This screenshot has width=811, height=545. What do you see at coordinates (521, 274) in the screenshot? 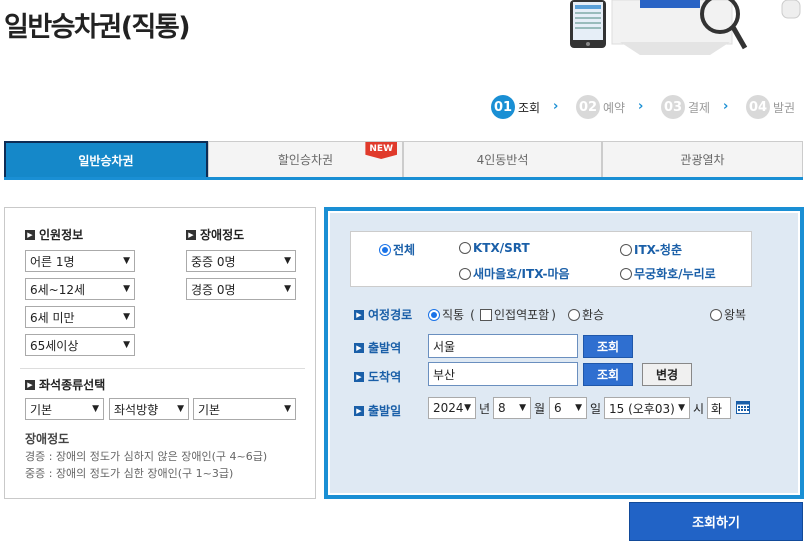
I see `radio-label: 새마을호/ITX-마음` at bounding box center [521, 274].